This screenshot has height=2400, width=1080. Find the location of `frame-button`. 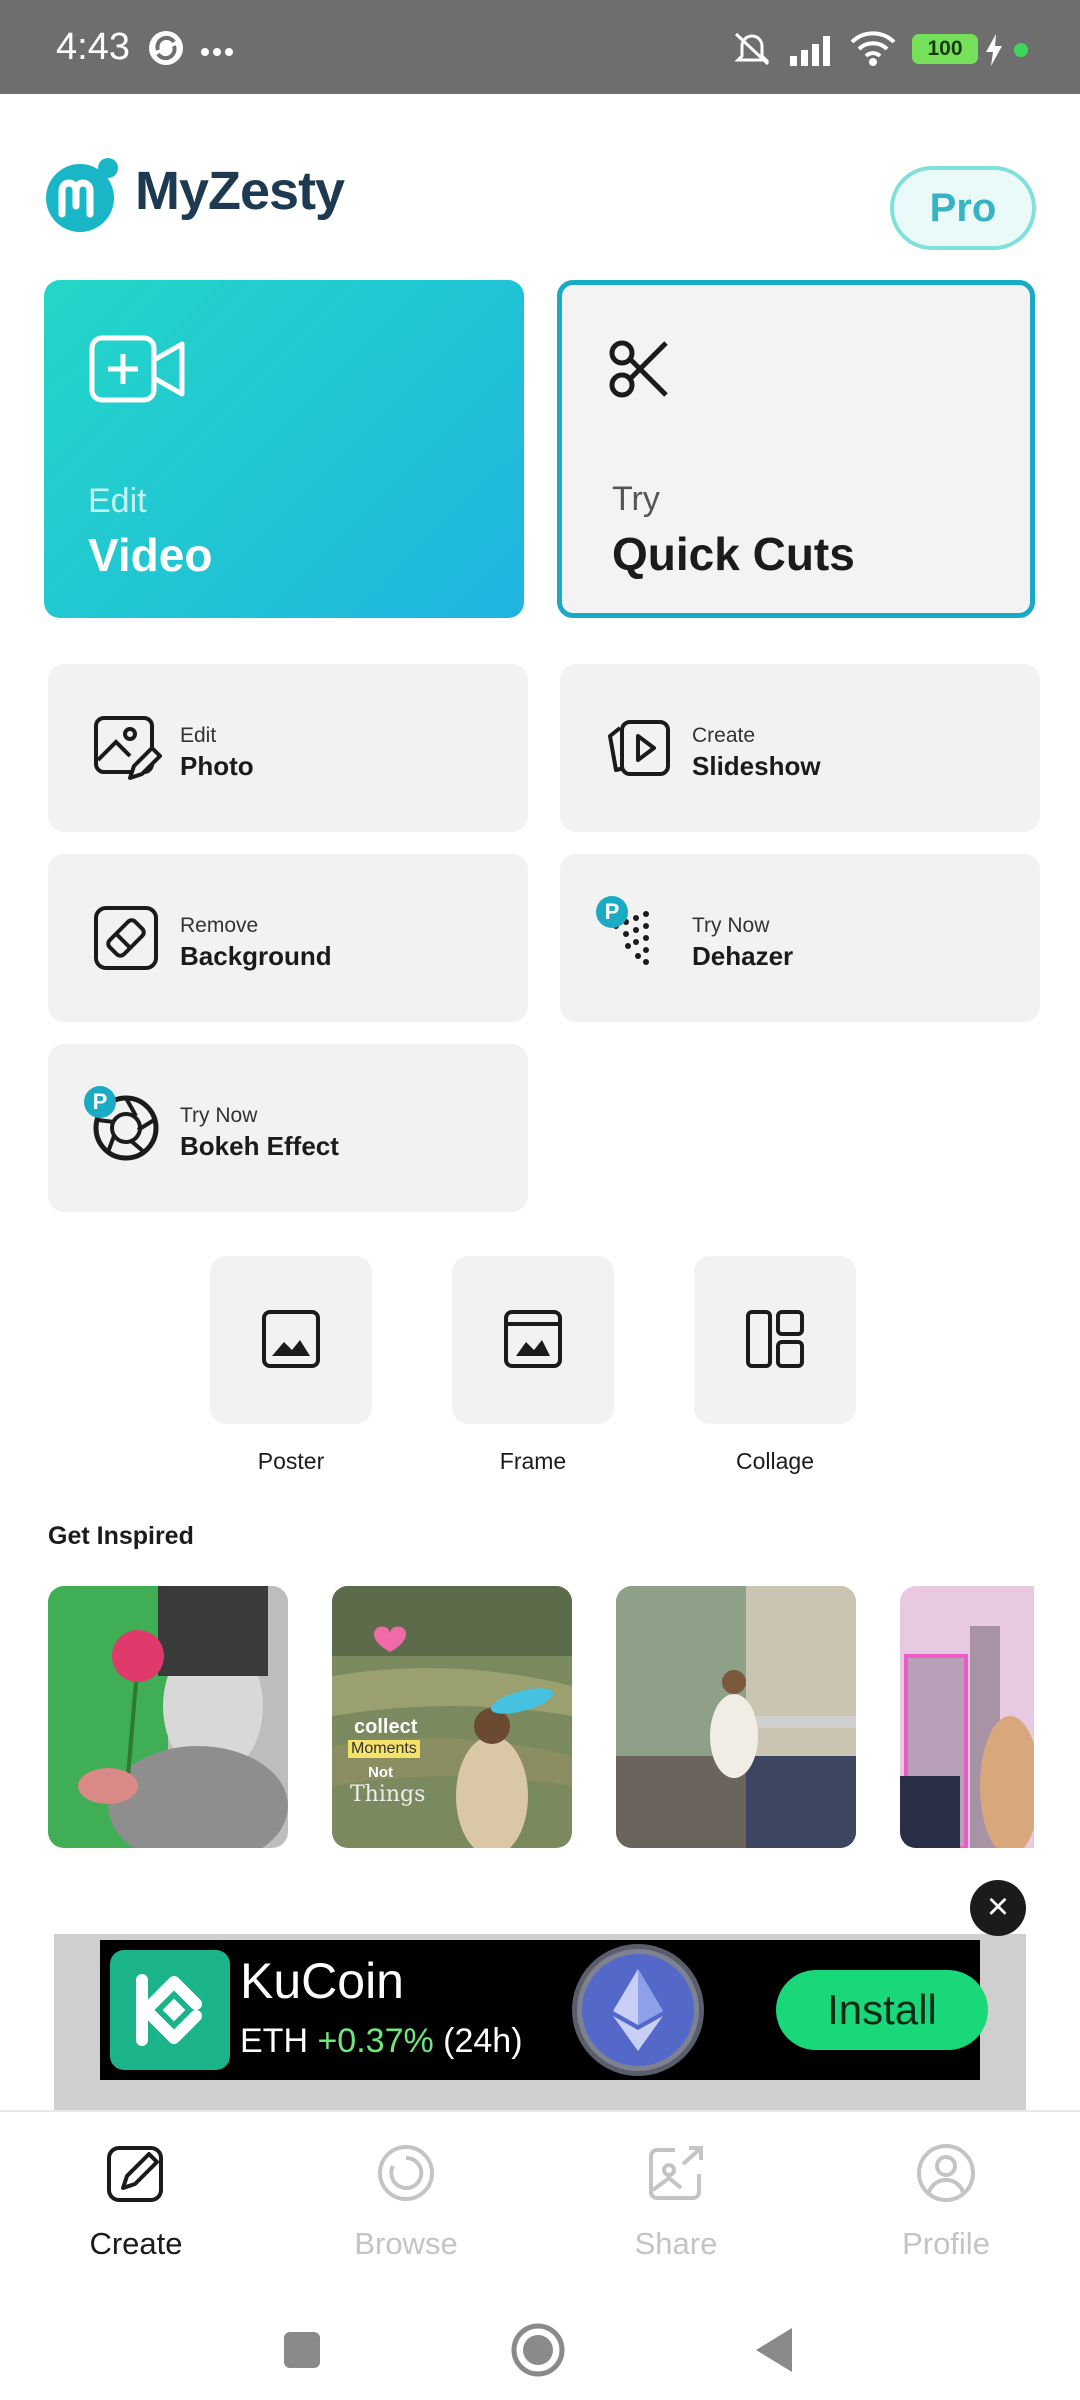

frame-button is located at coordinates (533, 1340).